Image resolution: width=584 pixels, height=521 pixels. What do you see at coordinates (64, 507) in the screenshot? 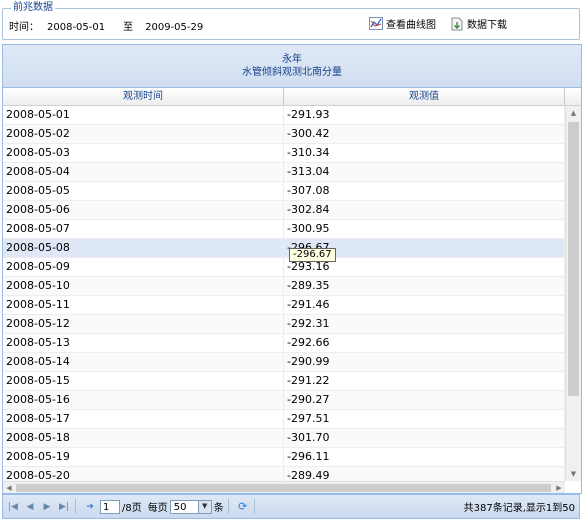
I see `last-page-icon: ▶|` at bounding box center [64, 507].